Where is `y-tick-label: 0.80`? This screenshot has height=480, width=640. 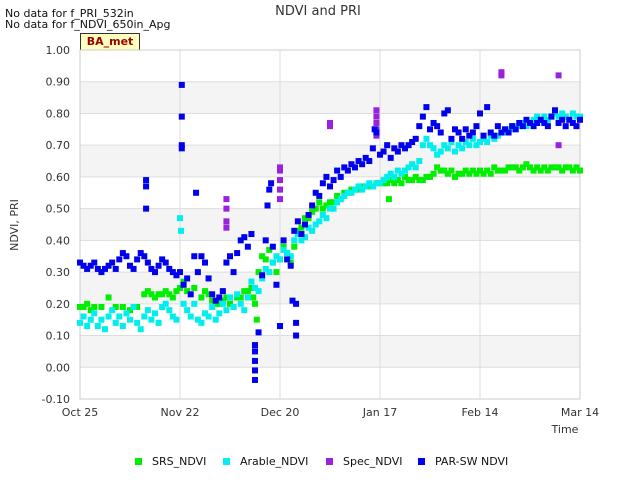 y-tick-label: 0.80 is located at coordinates (58, 113).